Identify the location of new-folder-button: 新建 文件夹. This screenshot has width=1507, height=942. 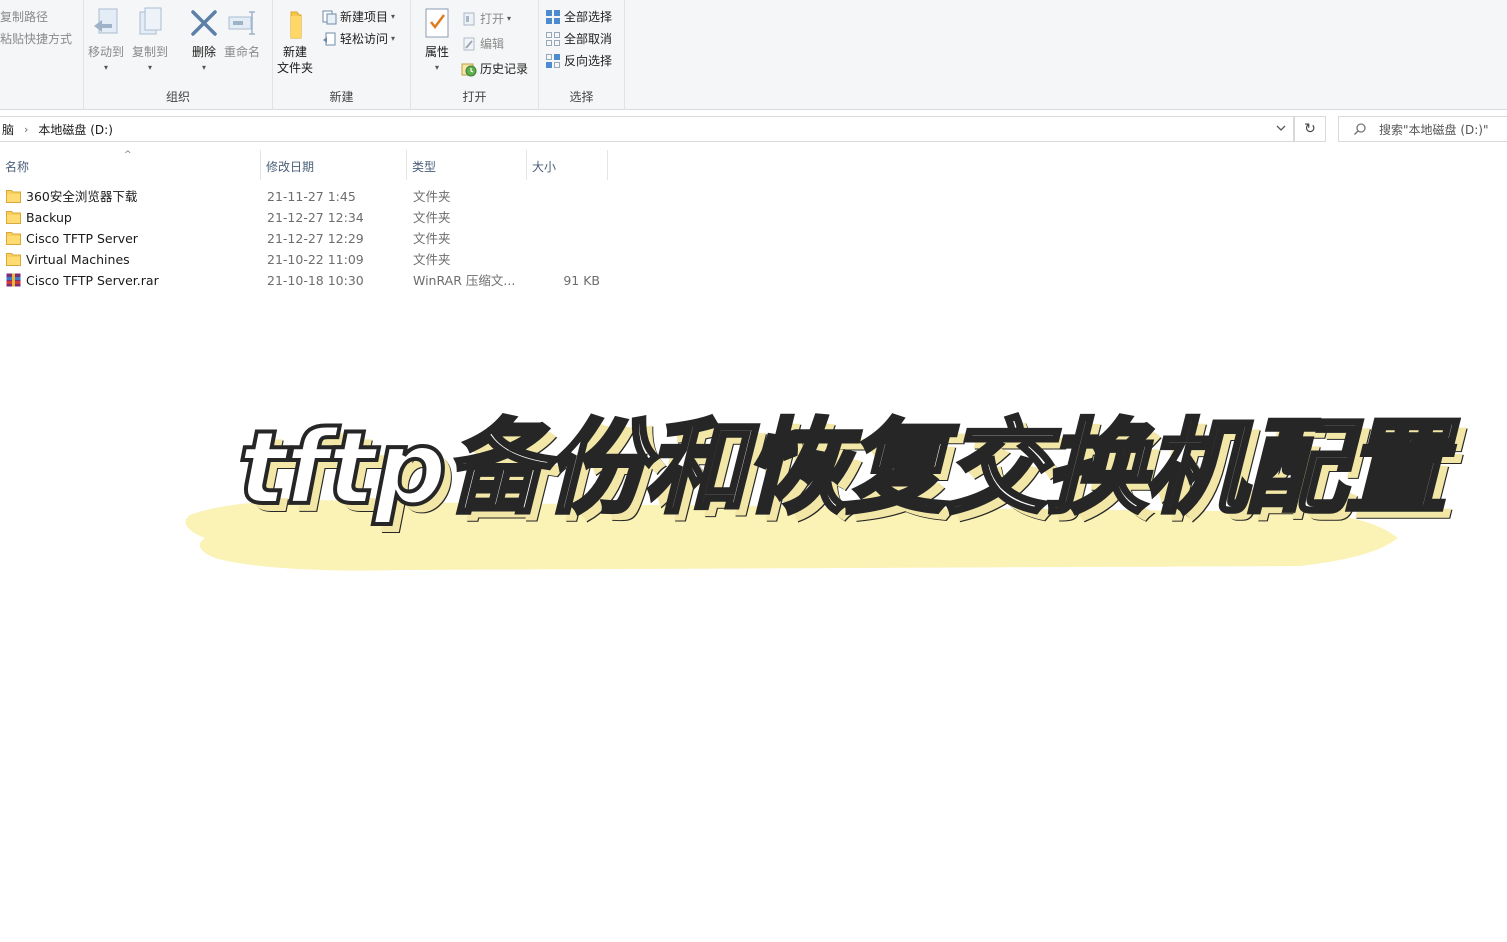
(295, 41).